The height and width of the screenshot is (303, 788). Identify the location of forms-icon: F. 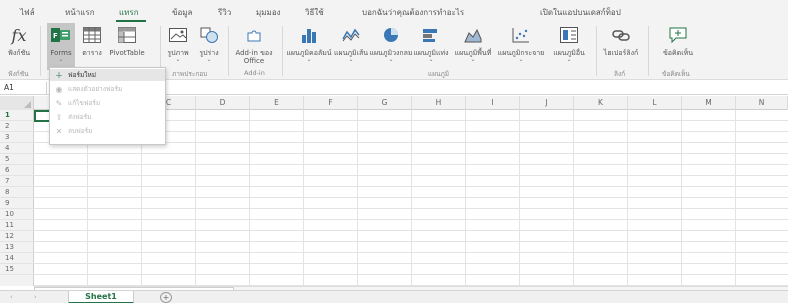
(61, 35).